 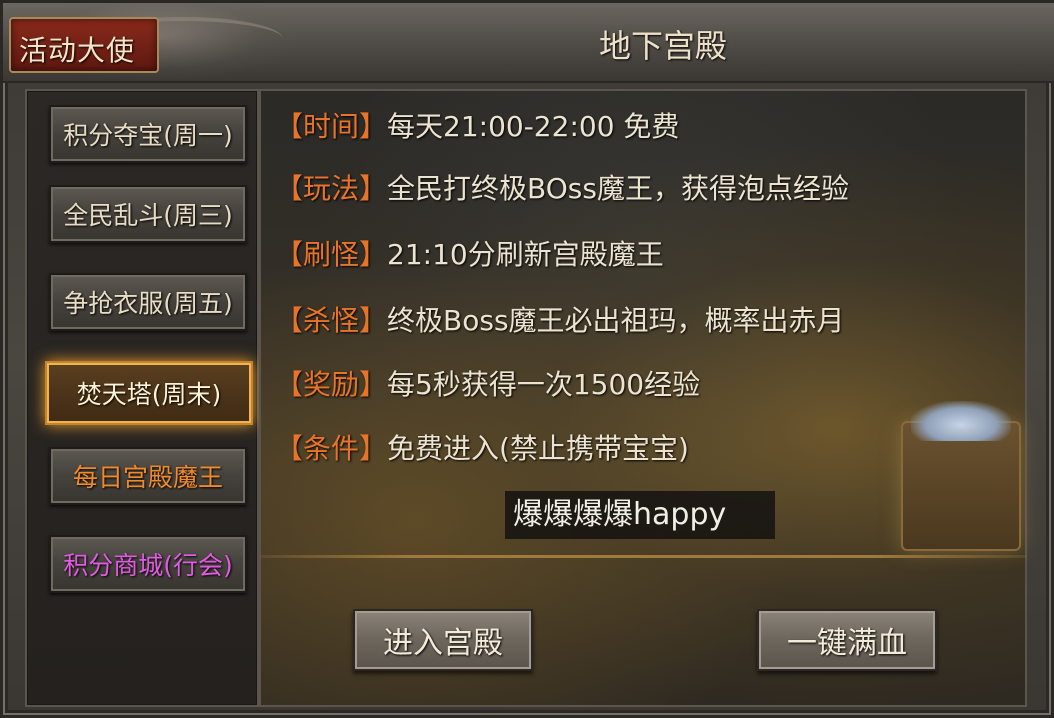 What do you see at coordinates (562, 188) in the screenshot?
I see `info-row-gameplay: 【玩法】全民打终极BOss魔王，获得泡点经验` at bounding box center [562, 188].